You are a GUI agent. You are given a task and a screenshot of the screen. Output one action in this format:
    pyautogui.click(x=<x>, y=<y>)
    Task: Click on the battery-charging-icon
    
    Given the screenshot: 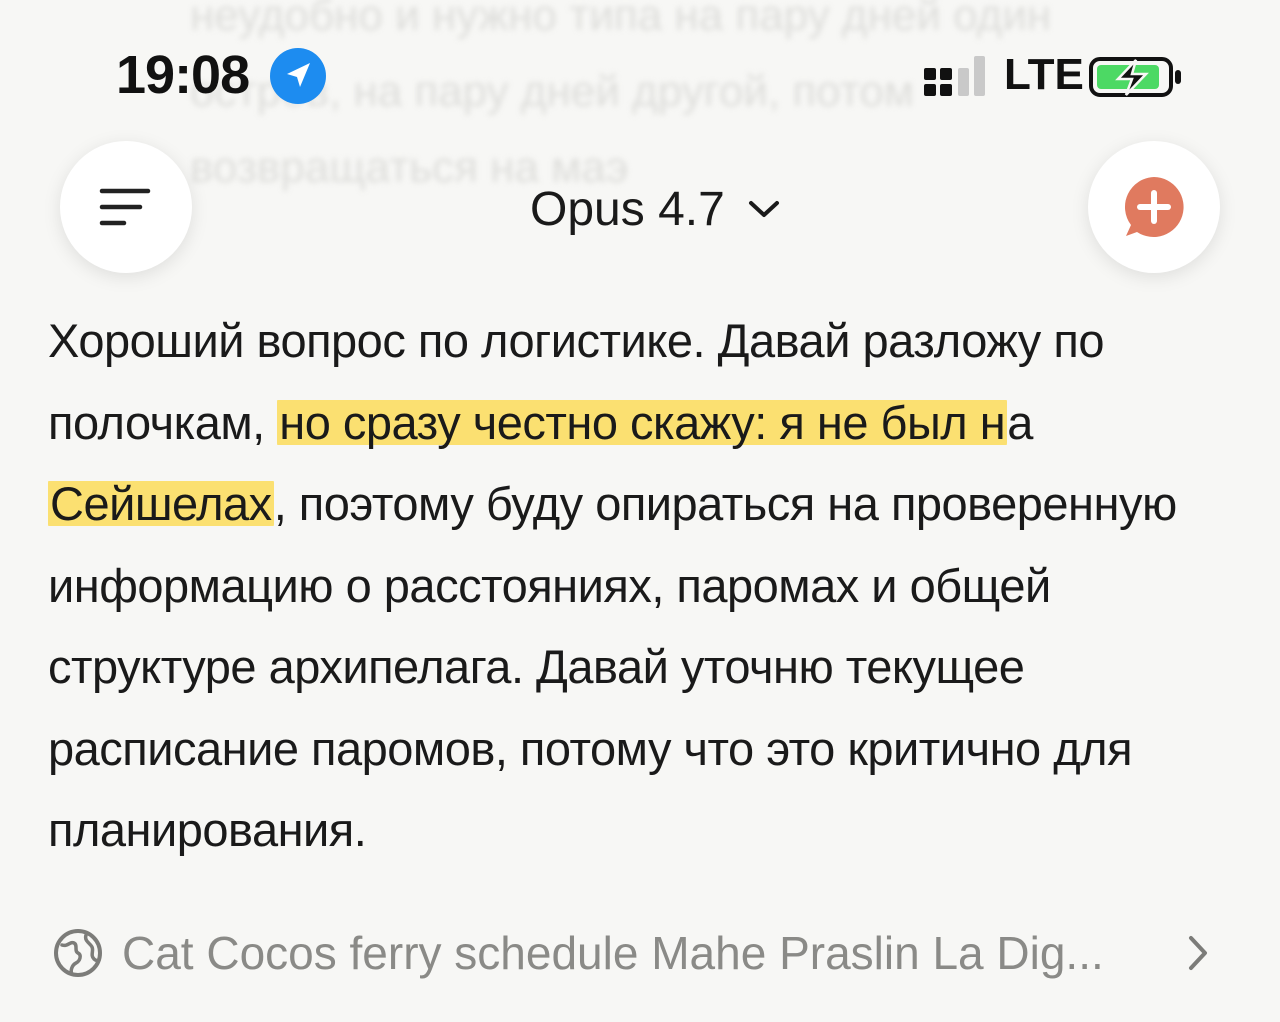 What is the action you would take?
    pyautogui.click(x=1136, y=77)
    